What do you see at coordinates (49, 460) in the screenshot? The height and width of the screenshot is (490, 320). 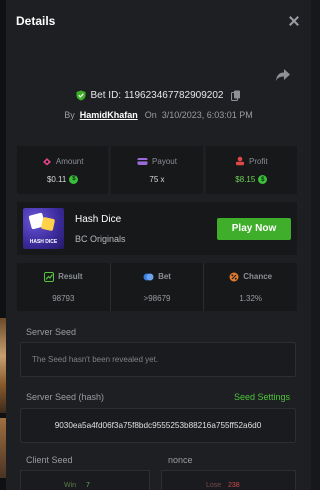 I see `client-seed-label: Client Seed` at bounding box center [49, 460].